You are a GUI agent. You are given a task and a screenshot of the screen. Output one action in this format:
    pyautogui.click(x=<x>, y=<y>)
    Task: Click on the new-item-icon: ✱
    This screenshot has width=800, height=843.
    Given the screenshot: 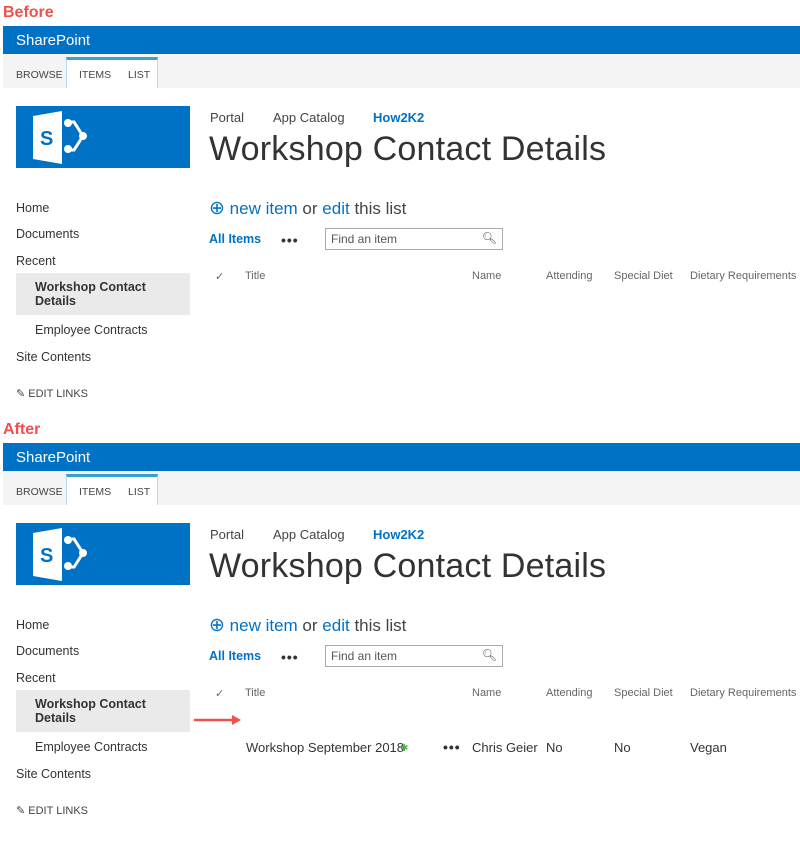 What is the action you would take?
    pyautogui.click(x=404, y=748)
    